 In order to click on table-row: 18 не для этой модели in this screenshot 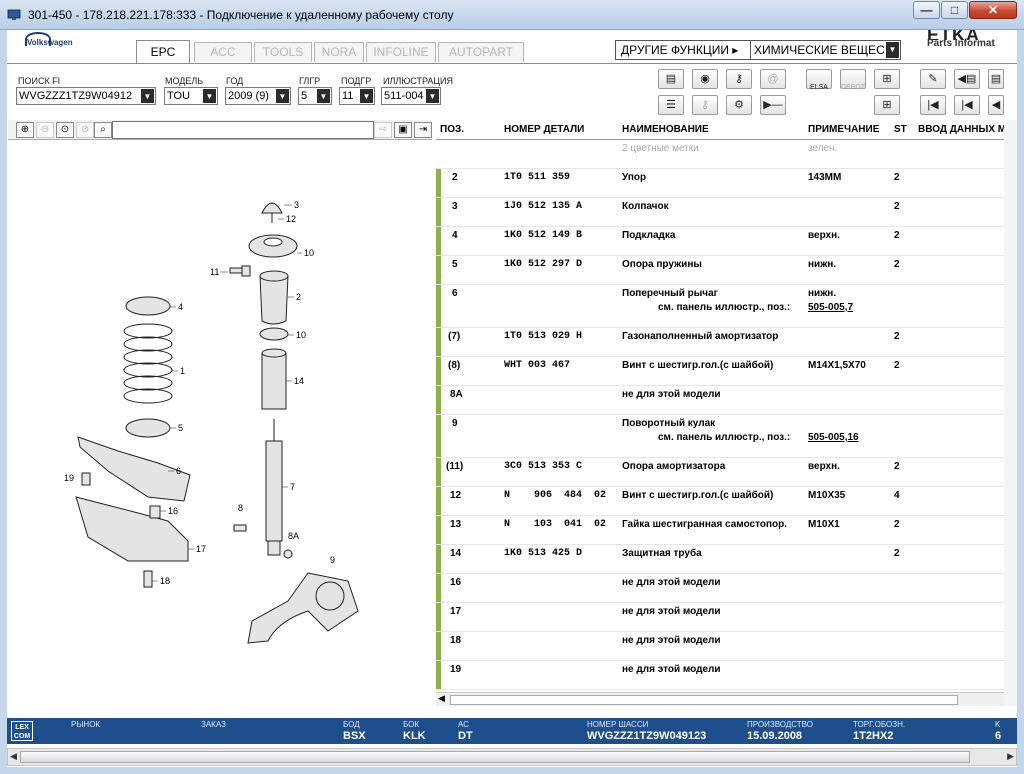, I will do `click(720, 646)`.